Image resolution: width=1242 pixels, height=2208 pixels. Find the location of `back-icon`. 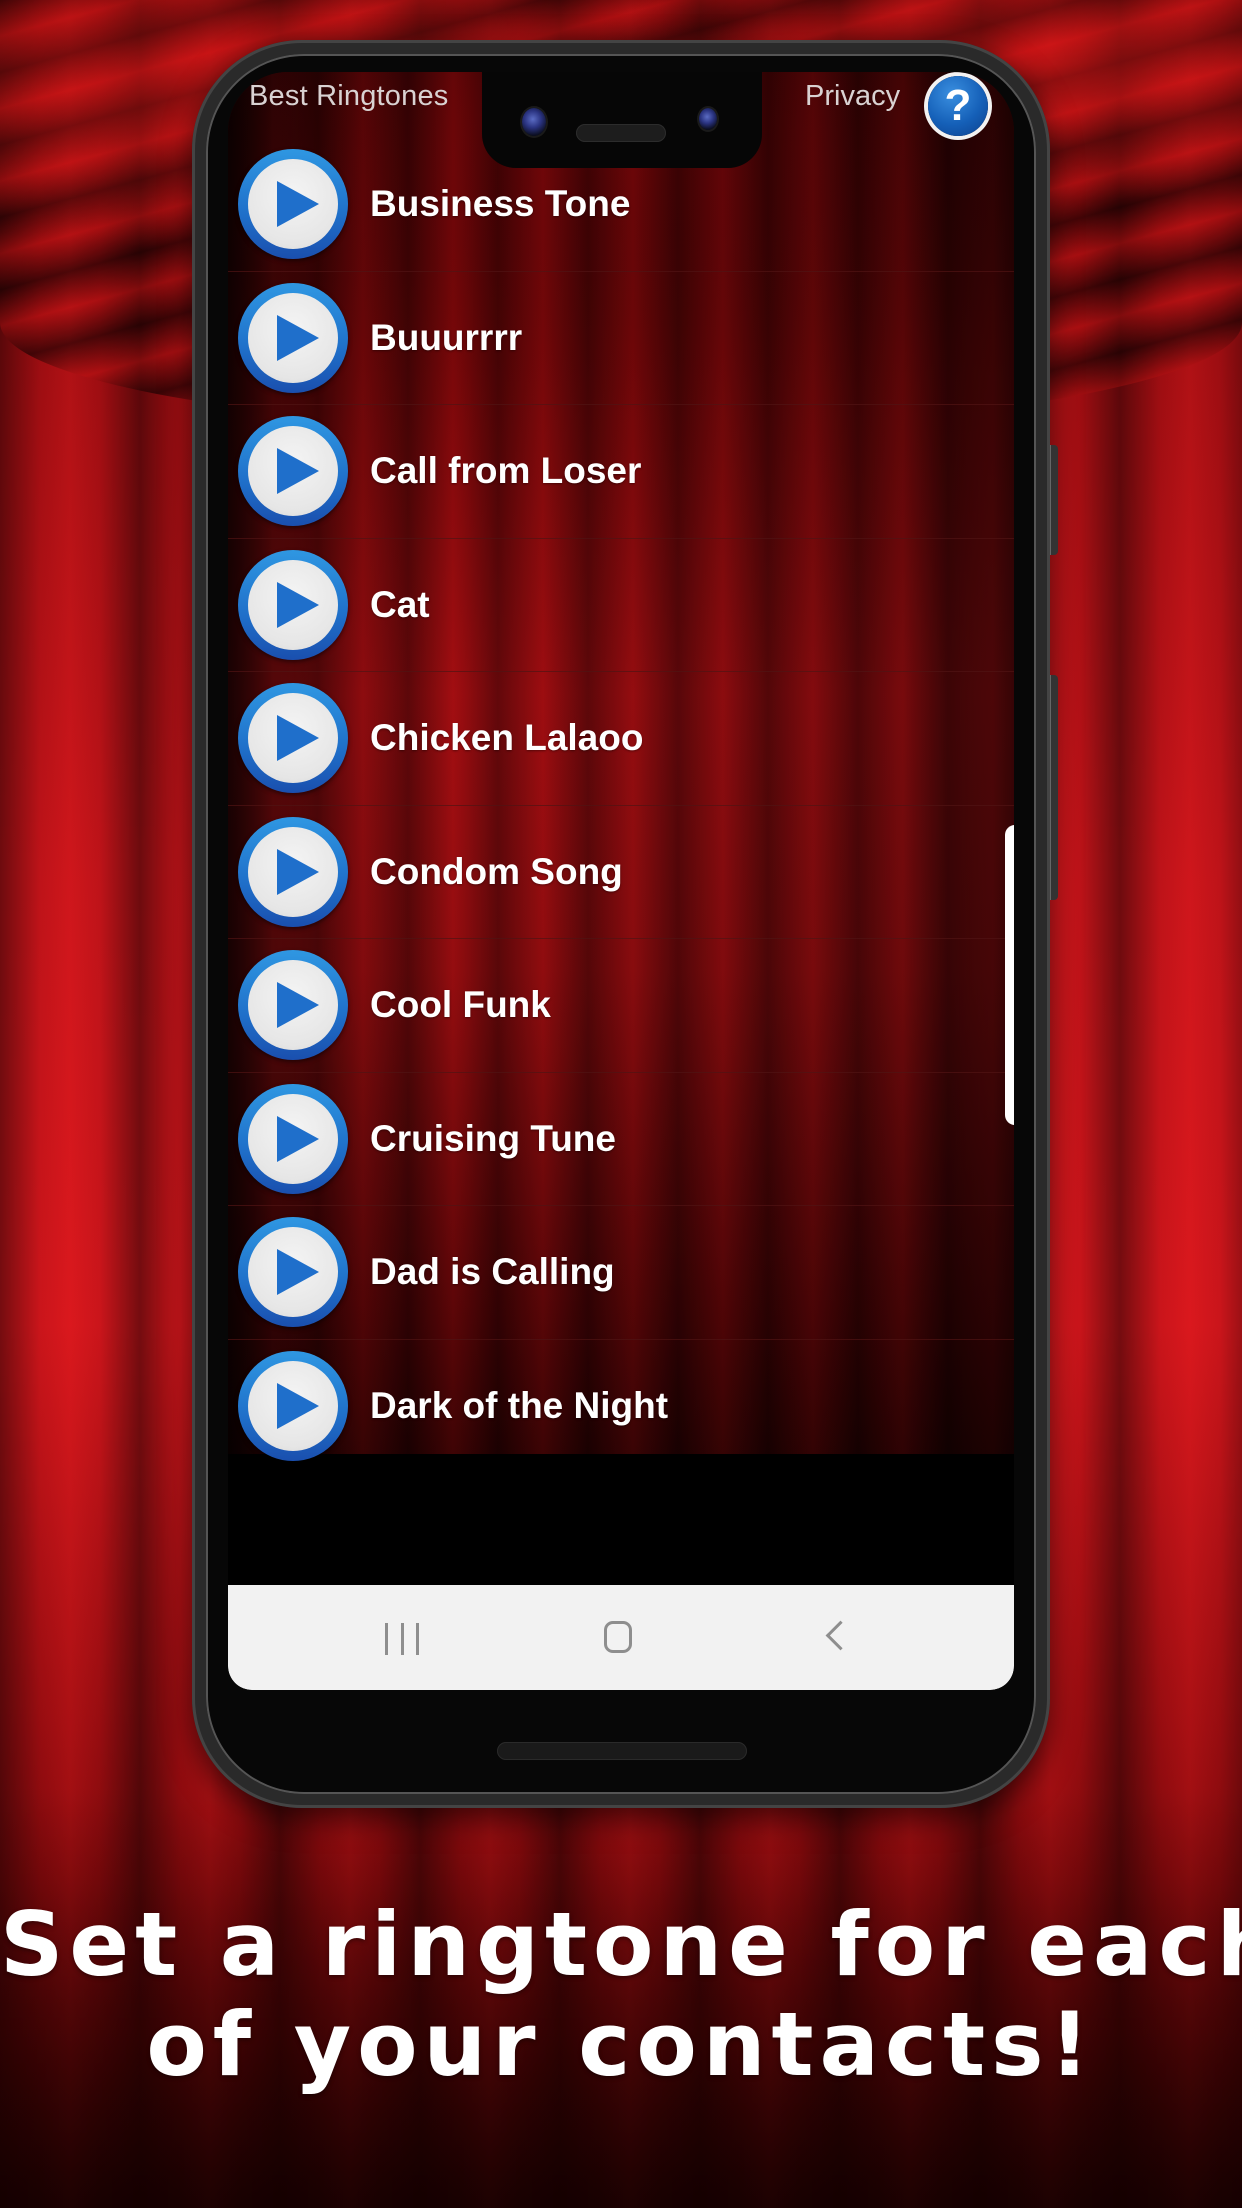

back-icon is located at coordinates (840, 1635).